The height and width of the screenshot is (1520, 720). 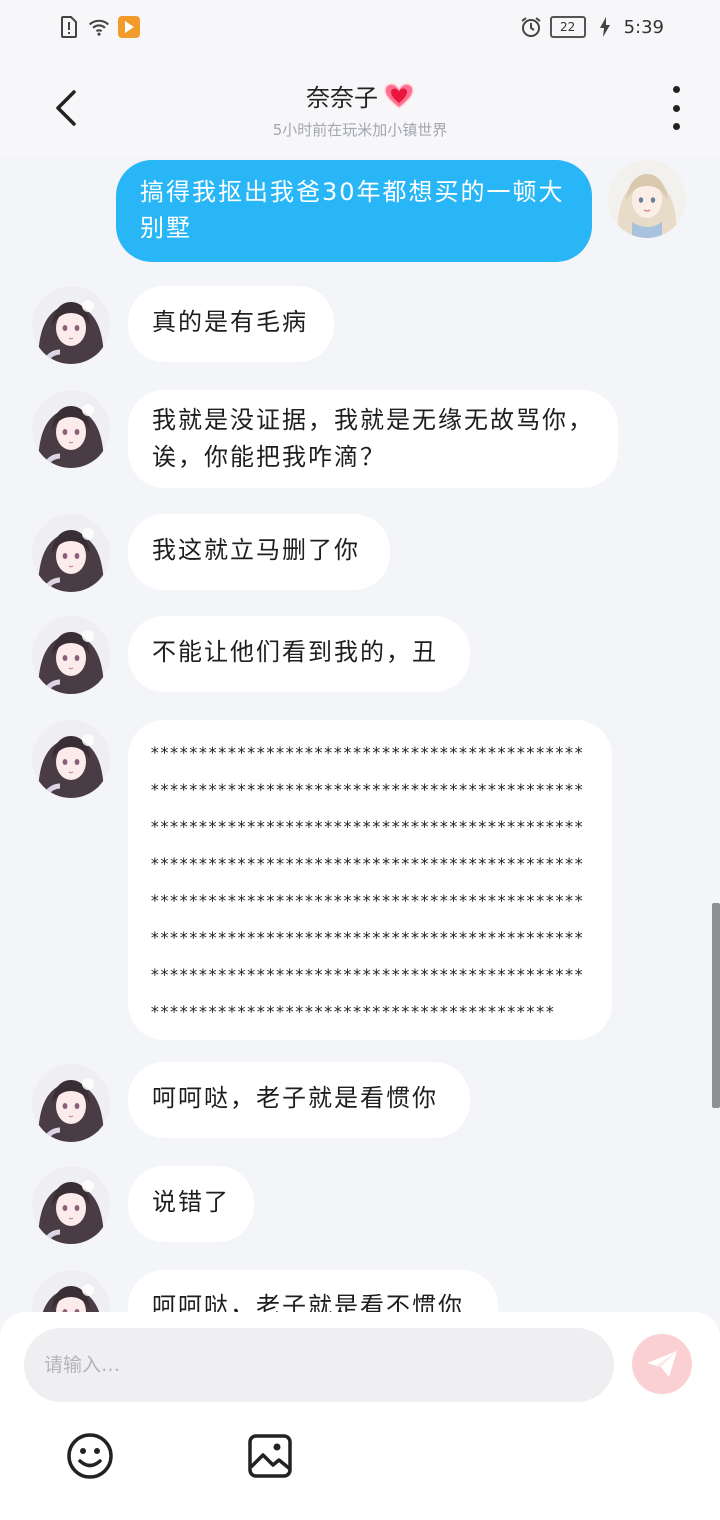 I want to click on contact-name-text: 奈奈子, so click(x=342, y=98).